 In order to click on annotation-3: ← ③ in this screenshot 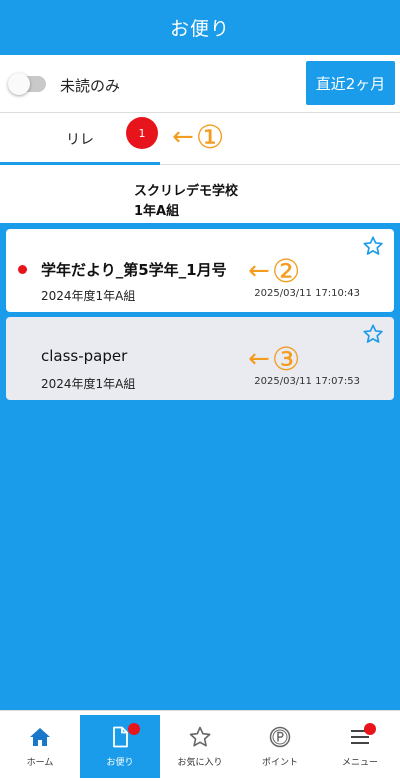, I will do `click(274, 359)`.